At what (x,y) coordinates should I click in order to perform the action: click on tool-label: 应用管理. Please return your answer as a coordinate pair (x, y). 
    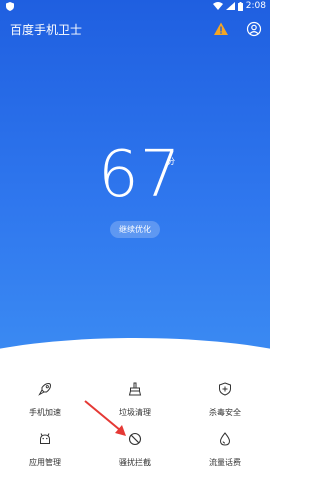
    Looking at the image, I should click on (45, 462).